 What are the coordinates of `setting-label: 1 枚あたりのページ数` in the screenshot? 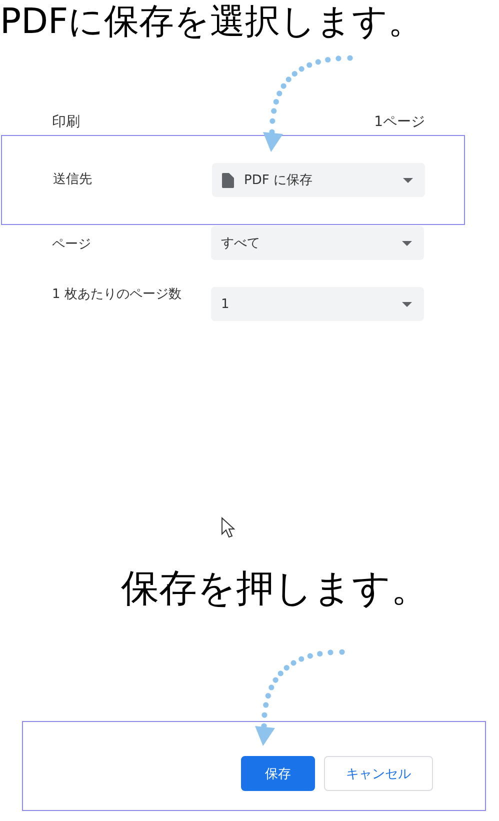 It's located at (117, 295).